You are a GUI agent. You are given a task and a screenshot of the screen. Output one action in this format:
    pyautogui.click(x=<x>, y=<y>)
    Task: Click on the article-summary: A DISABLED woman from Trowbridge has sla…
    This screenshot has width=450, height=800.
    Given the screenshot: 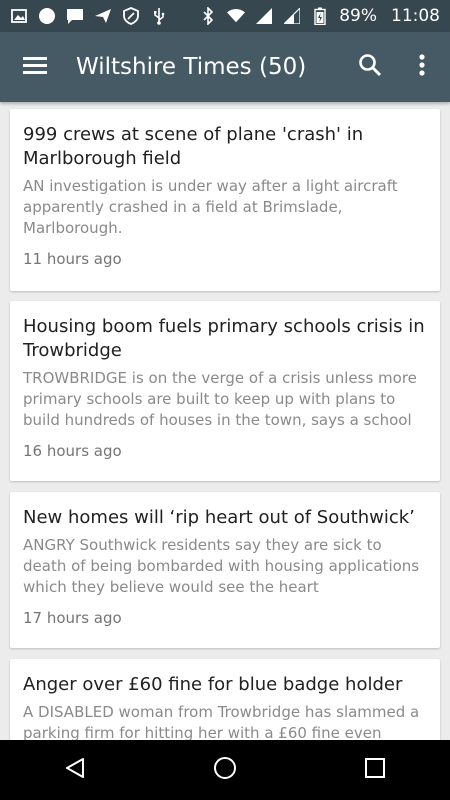 What is the action you would take?
    pyautogui.click(x=221, y=721)
    